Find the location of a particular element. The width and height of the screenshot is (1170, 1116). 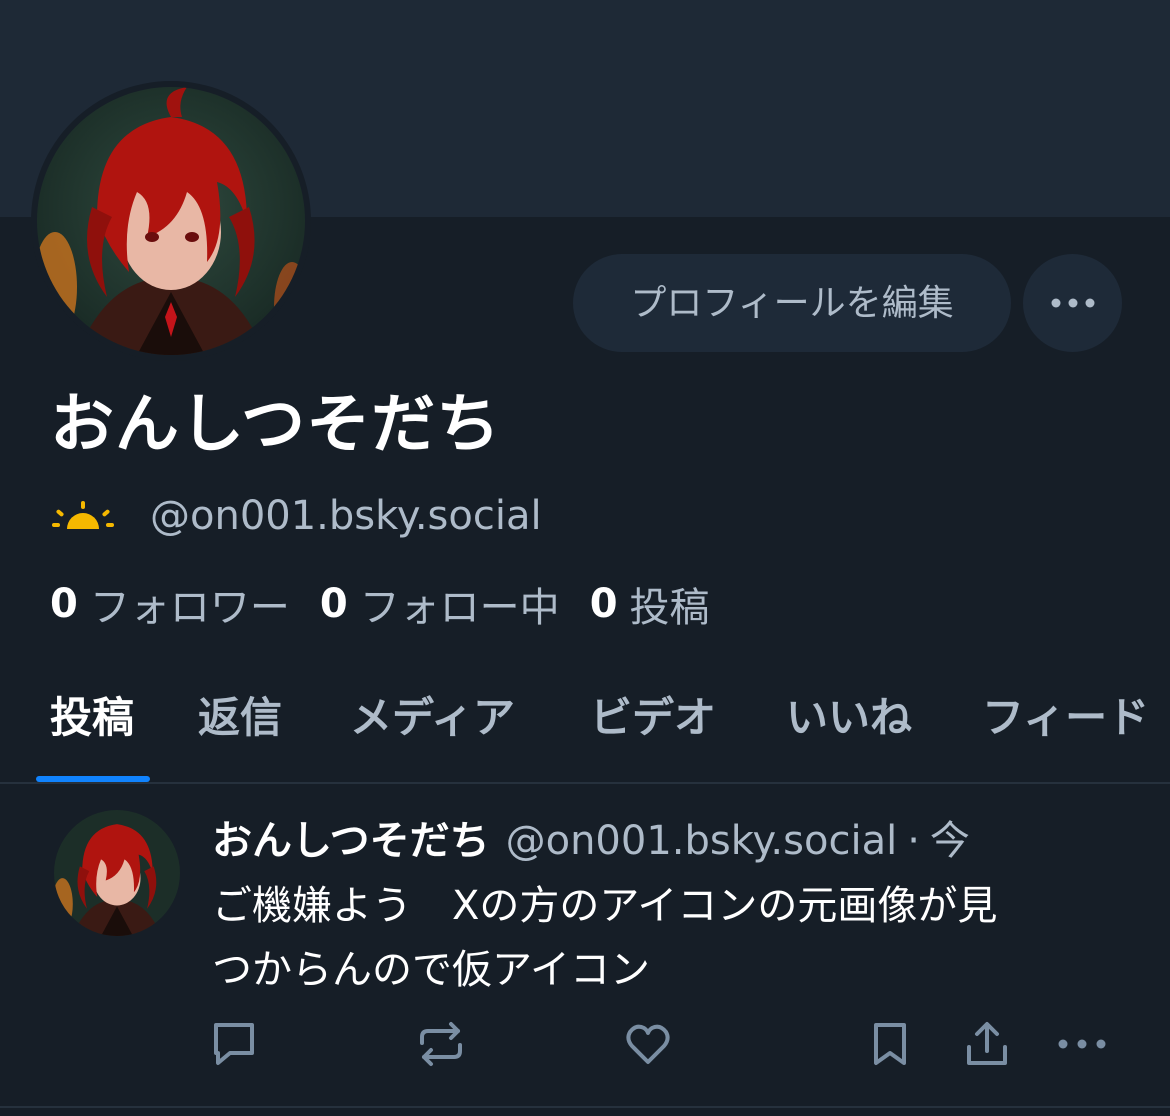

profile-more-button is located at coordinates (1072, 303).